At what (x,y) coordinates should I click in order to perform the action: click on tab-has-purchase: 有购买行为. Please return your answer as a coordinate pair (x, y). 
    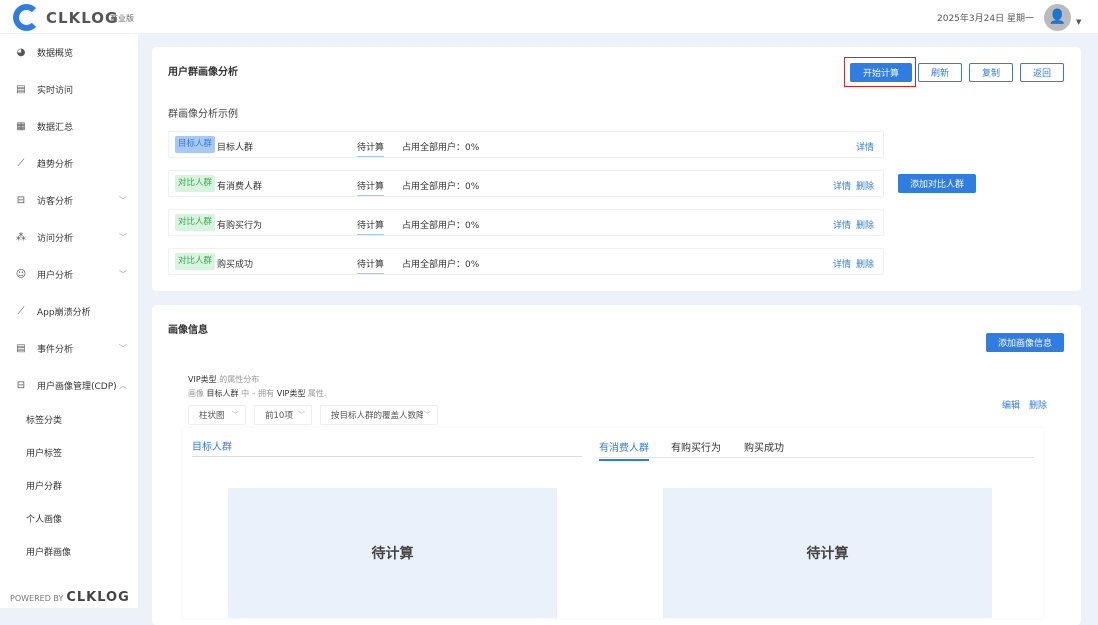
    Looking at the image, I should click on (696, 446).